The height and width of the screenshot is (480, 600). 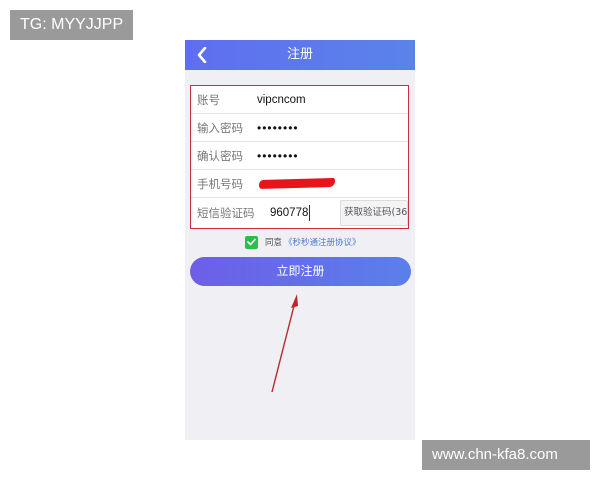 What do you see at coordinates (284, 343) in the screenshot?
I see `red-arrow-annotation` at bounding box center [284, 343].